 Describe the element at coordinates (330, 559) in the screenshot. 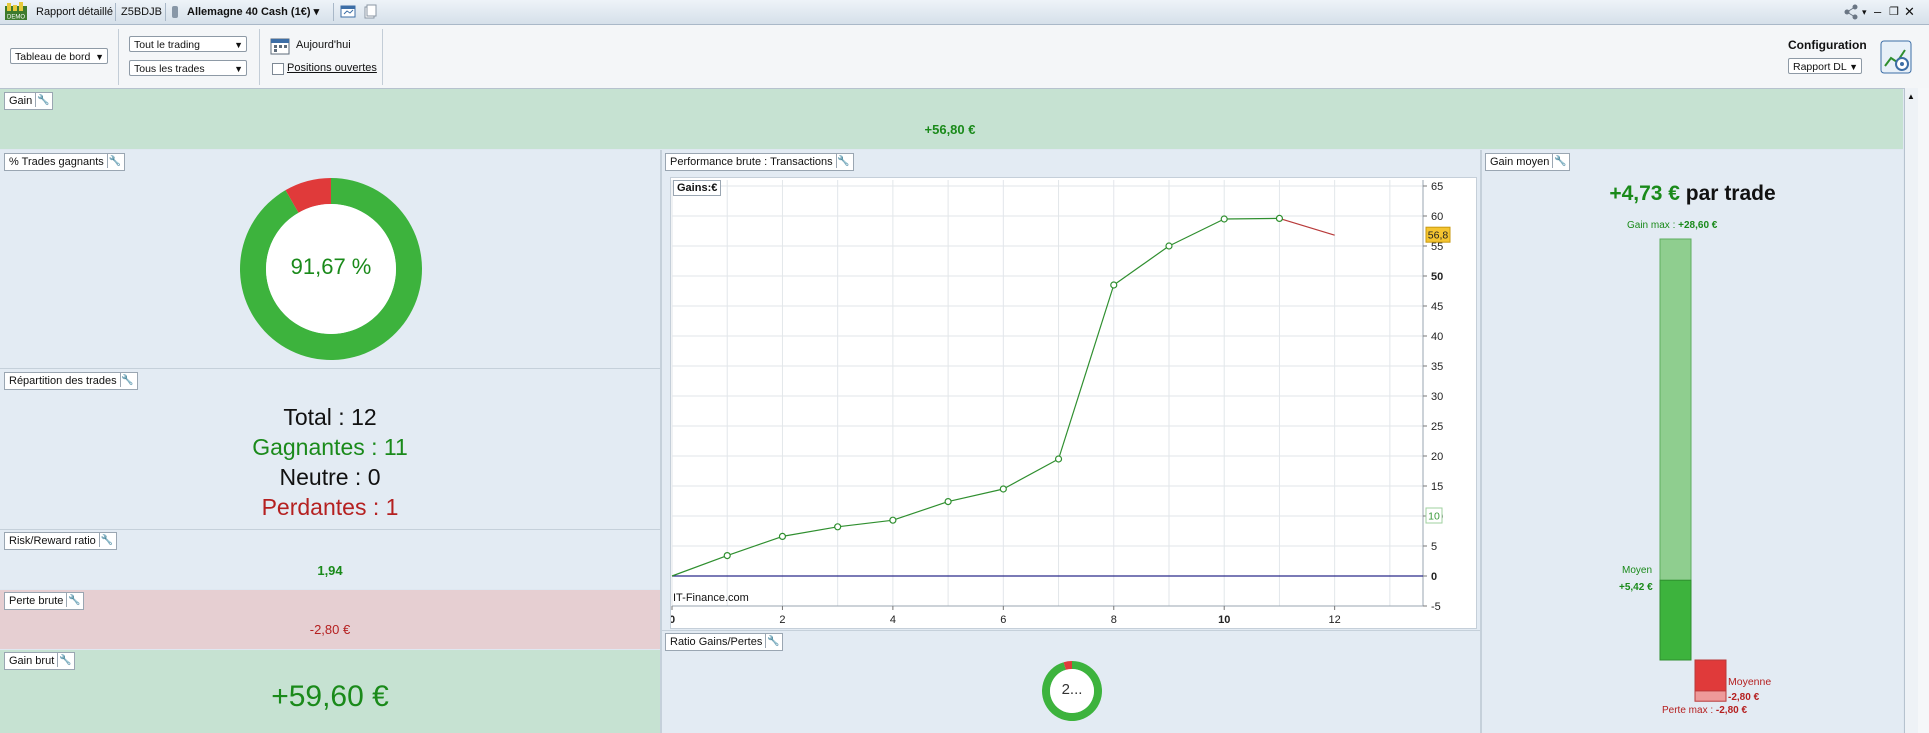

I see `risk-reward-panel: Risk/Reward ratio 🔧 1,94` at that location.